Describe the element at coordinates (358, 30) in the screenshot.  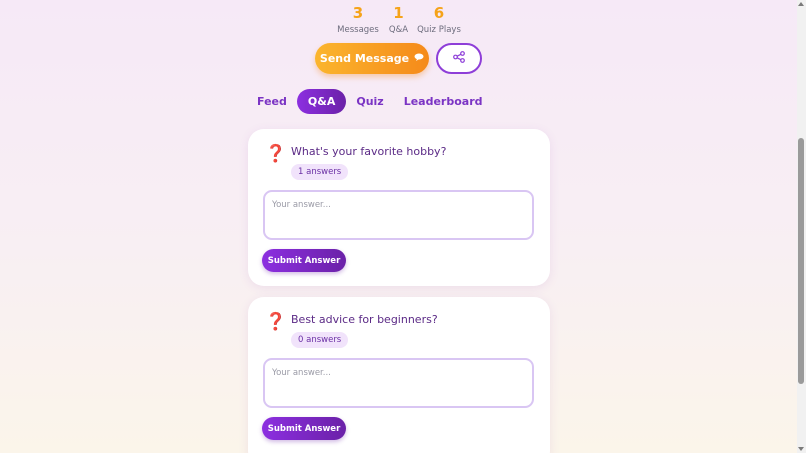
I see `stat-messages-label: Messages` at that location.